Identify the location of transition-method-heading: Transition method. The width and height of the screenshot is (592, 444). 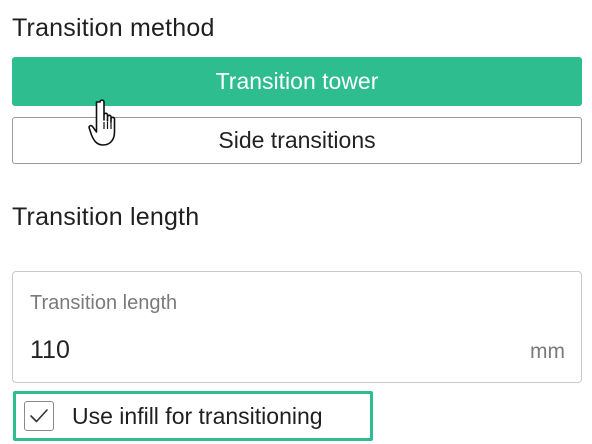
(113, 28).